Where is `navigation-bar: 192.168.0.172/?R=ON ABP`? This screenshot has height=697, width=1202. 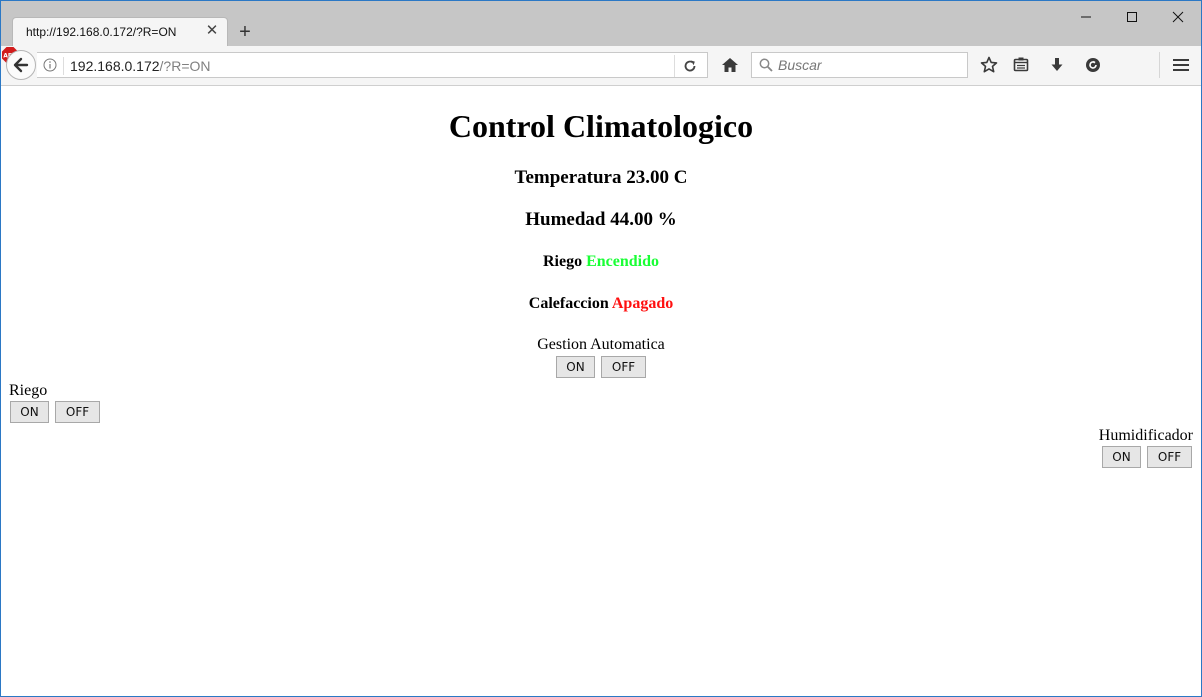
navigation-bar: 192.168.0.172/?R=ON ABP is located at coordinates (601, 66).